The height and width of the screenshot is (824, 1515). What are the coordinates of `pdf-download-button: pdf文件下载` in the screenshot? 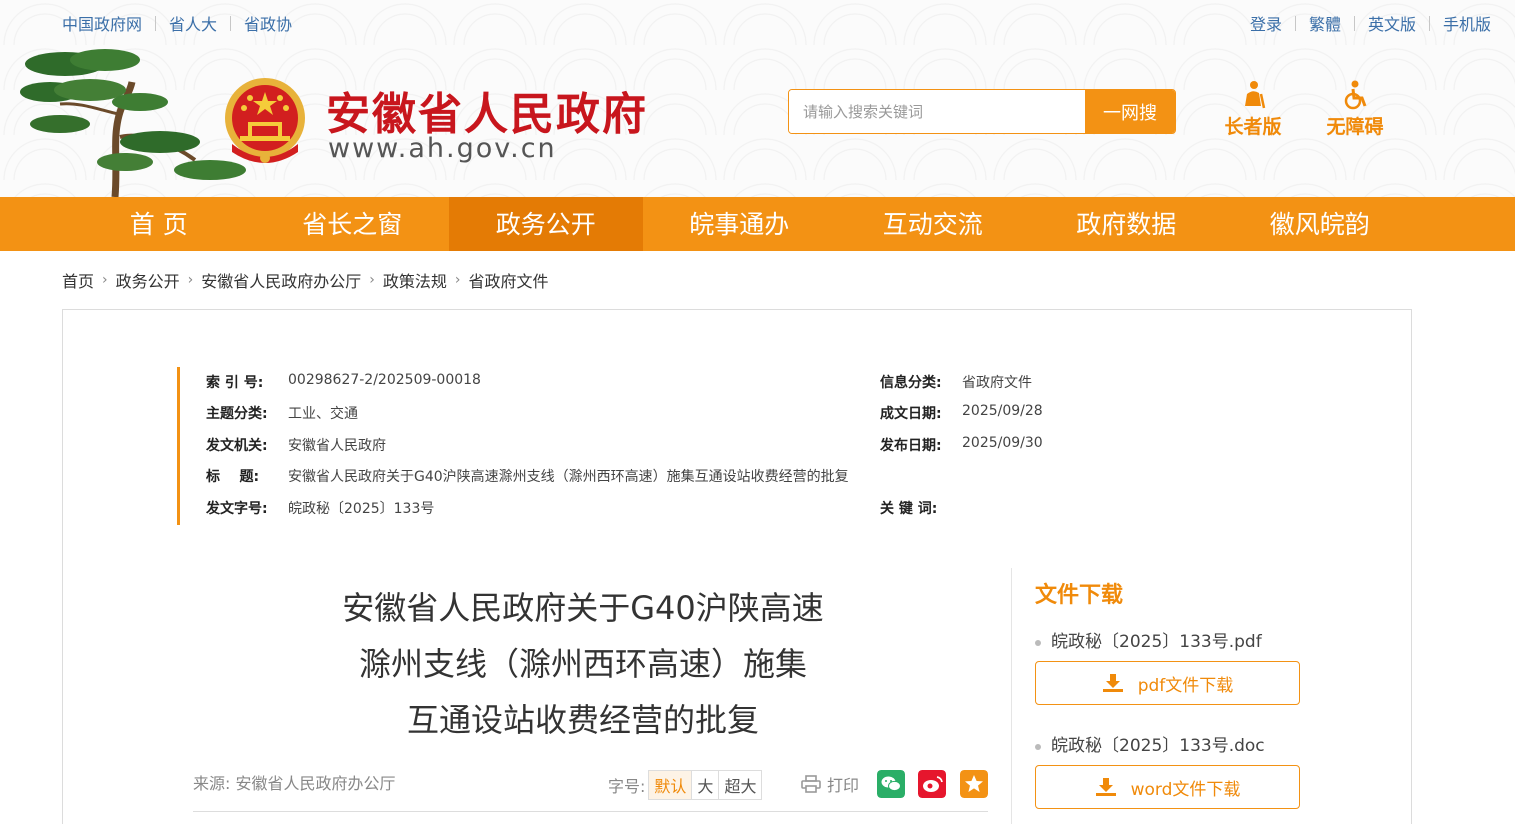 It's located at (1167, 683).